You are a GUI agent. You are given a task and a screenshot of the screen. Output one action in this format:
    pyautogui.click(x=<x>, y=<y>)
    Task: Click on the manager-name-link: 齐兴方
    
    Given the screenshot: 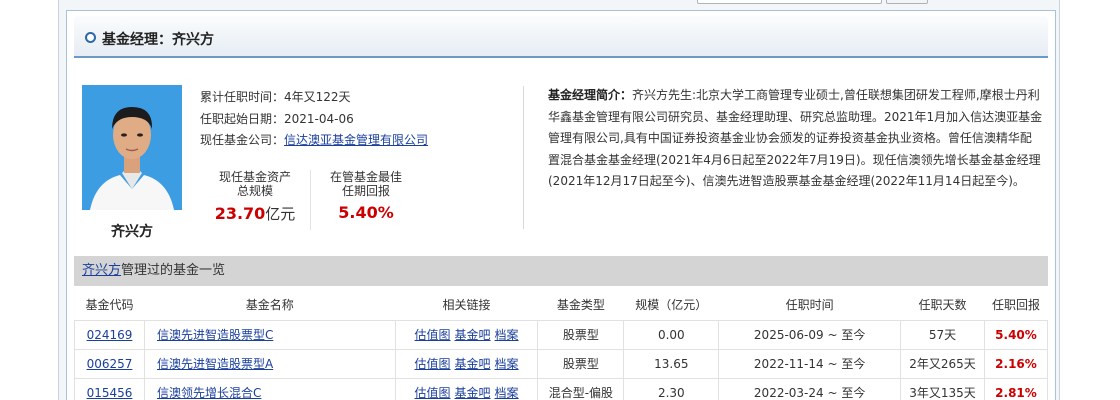 What is the action you would take?
    pyautogui.click(x=101, y=270)
    